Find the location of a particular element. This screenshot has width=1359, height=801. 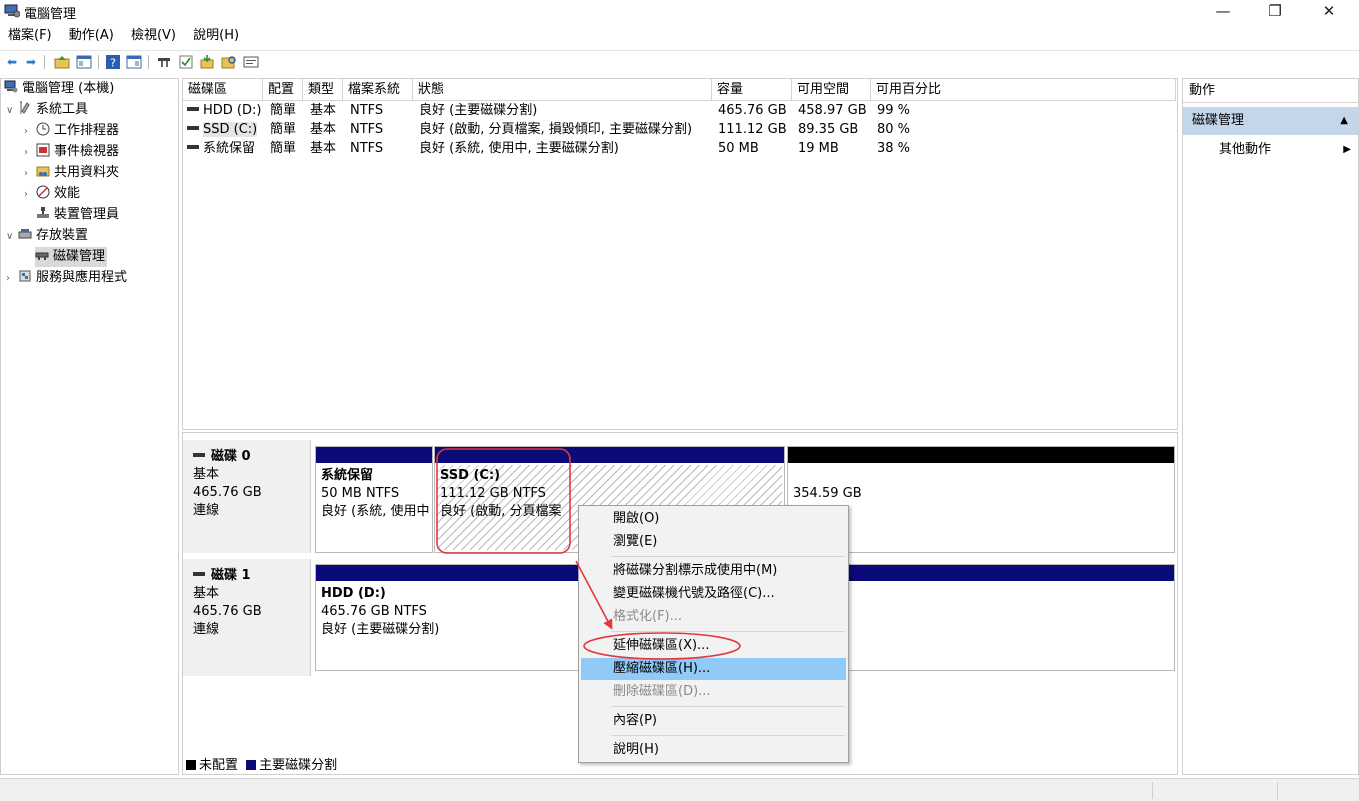

more-actions-item: 其他動作 ▶ is located at coordinates (1288, 150).